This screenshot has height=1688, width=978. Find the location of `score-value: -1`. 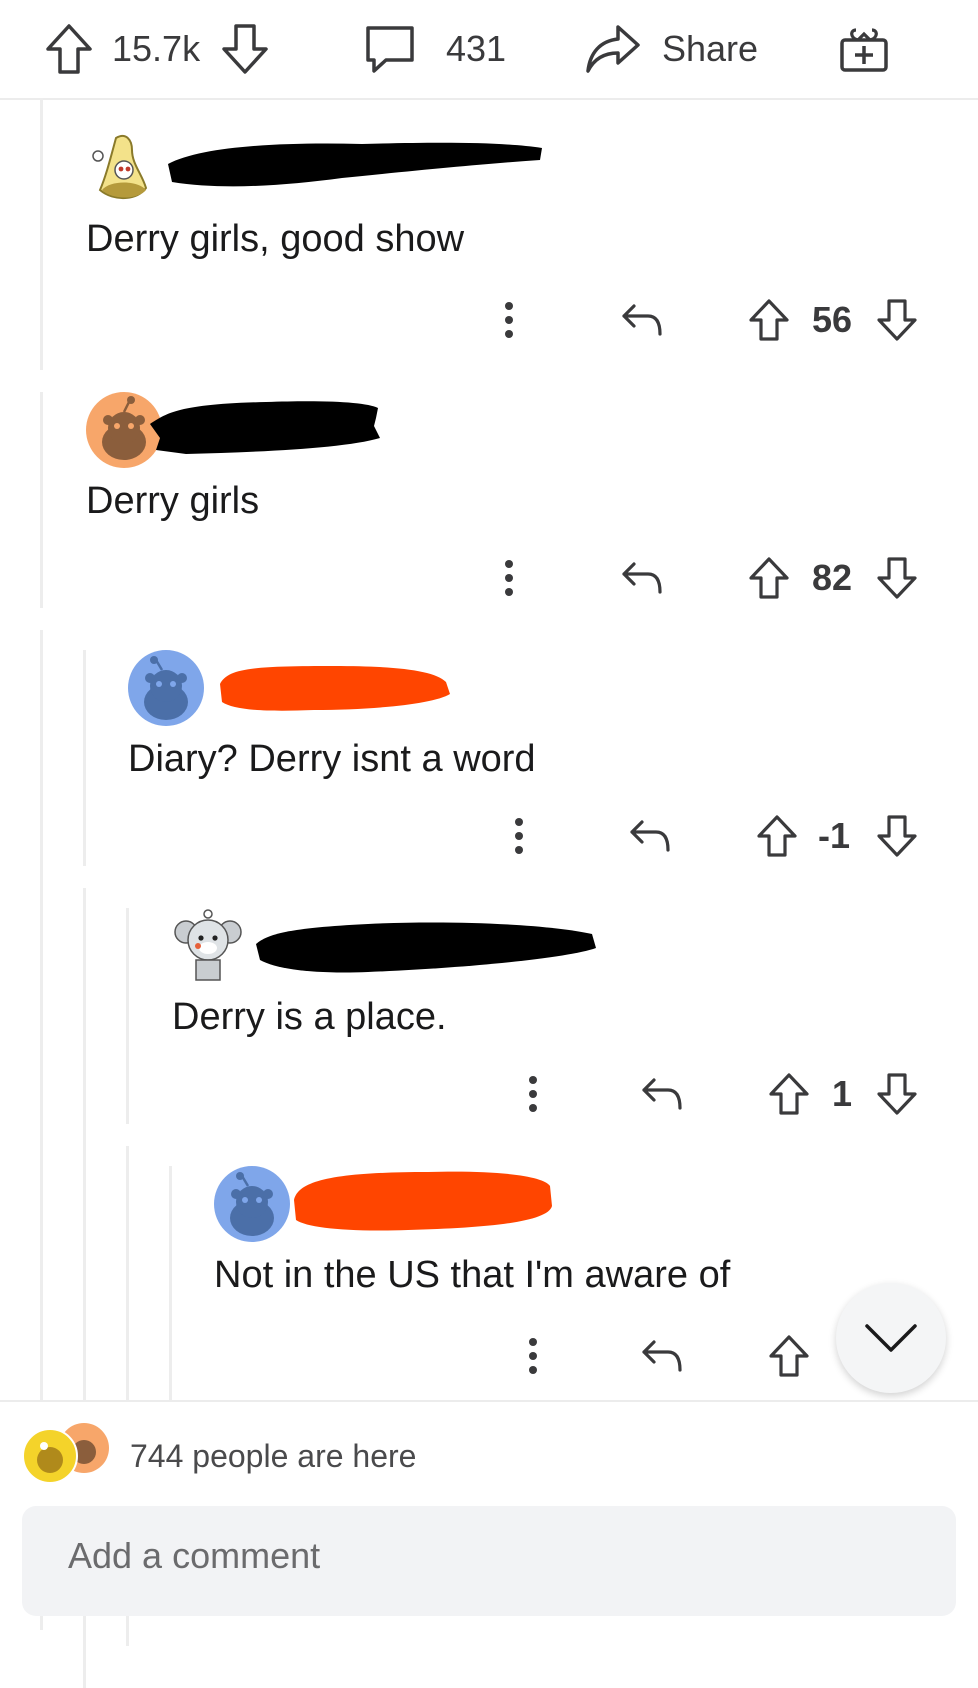

score-value: -1 is located at coordinates (834, 835).